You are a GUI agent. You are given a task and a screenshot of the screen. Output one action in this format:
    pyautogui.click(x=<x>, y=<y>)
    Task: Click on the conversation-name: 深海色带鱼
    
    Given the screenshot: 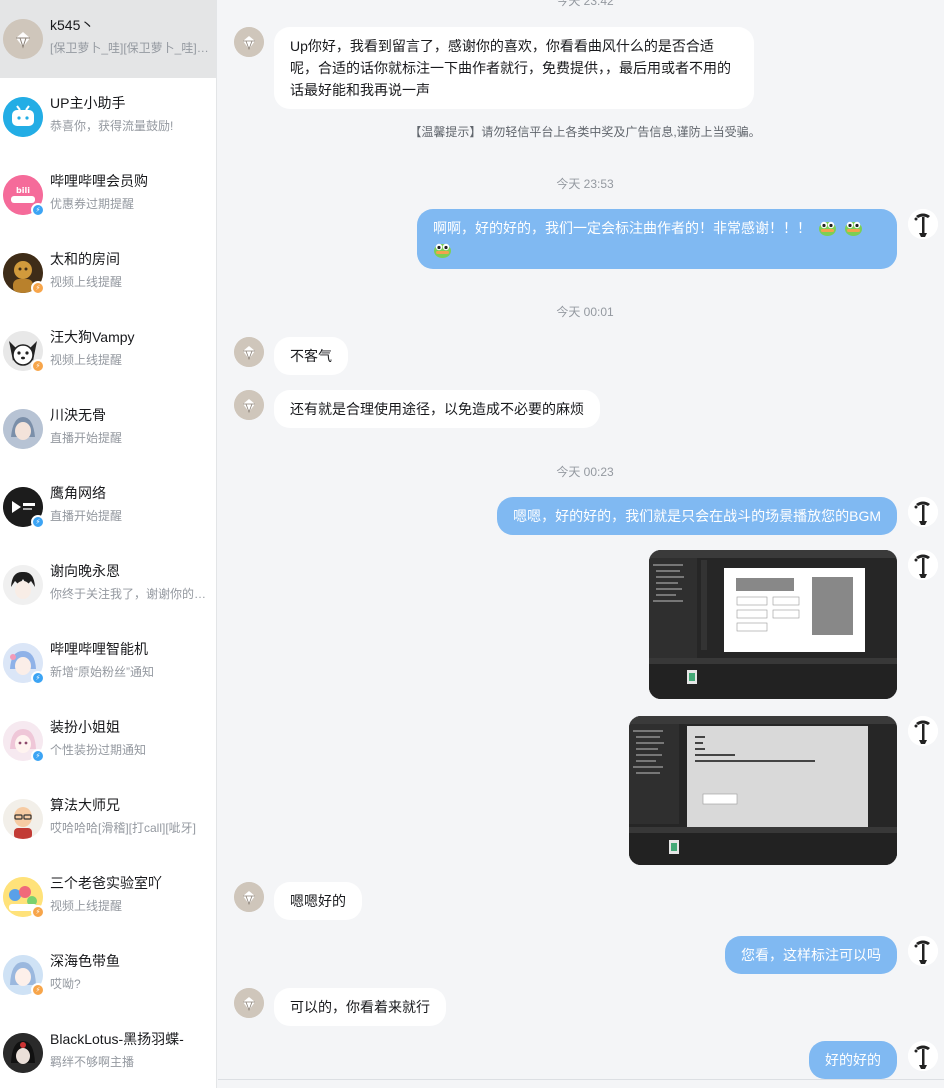 What is the action you would take?
    pyautogui.click(x=85, y=961)
    